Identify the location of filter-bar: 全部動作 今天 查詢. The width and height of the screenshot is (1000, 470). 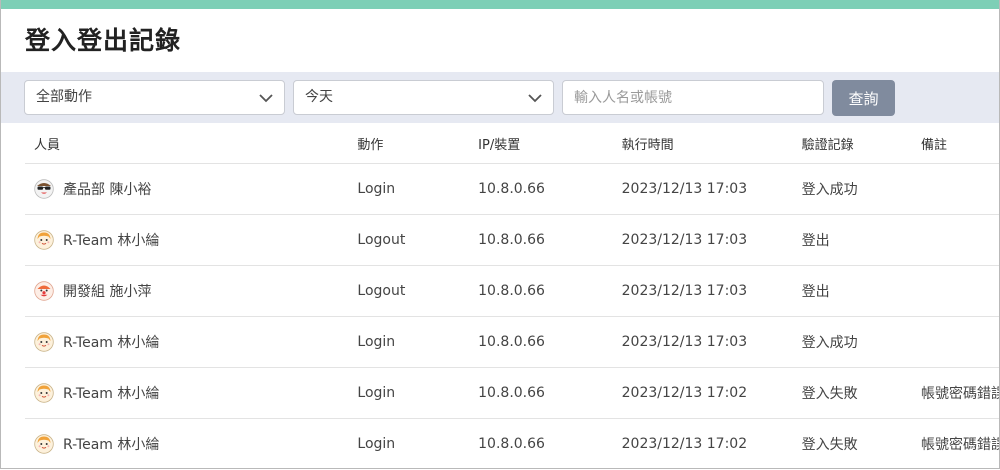
(500, 97).